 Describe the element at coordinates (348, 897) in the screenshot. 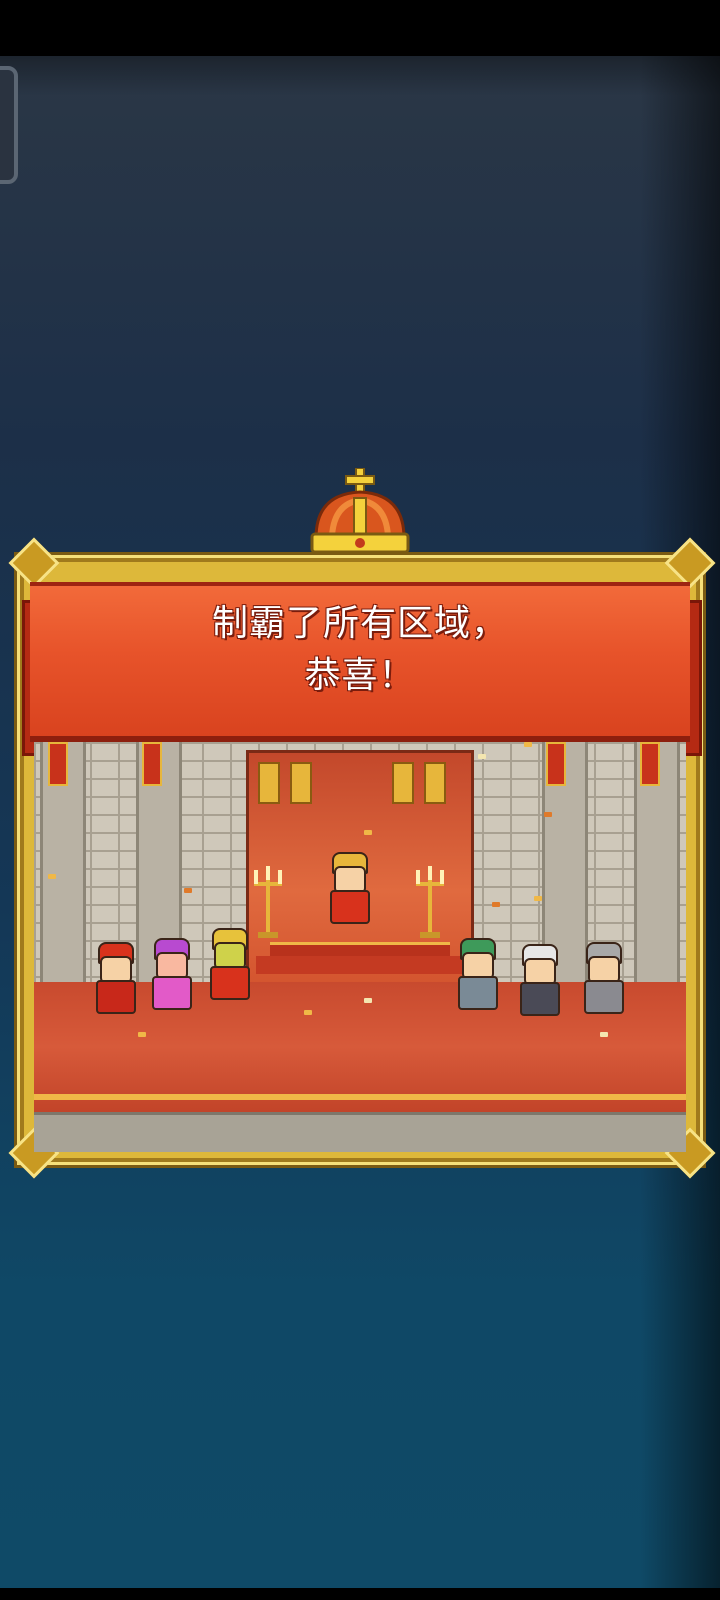

I see `king-character` at that location.